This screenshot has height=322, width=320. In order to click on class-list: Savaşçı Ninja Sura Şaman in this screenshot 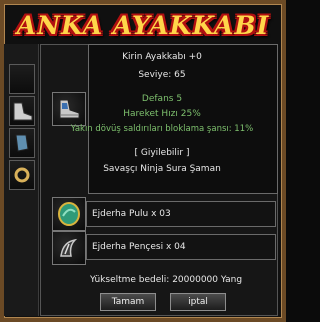, I will do `click(162, 169)`.